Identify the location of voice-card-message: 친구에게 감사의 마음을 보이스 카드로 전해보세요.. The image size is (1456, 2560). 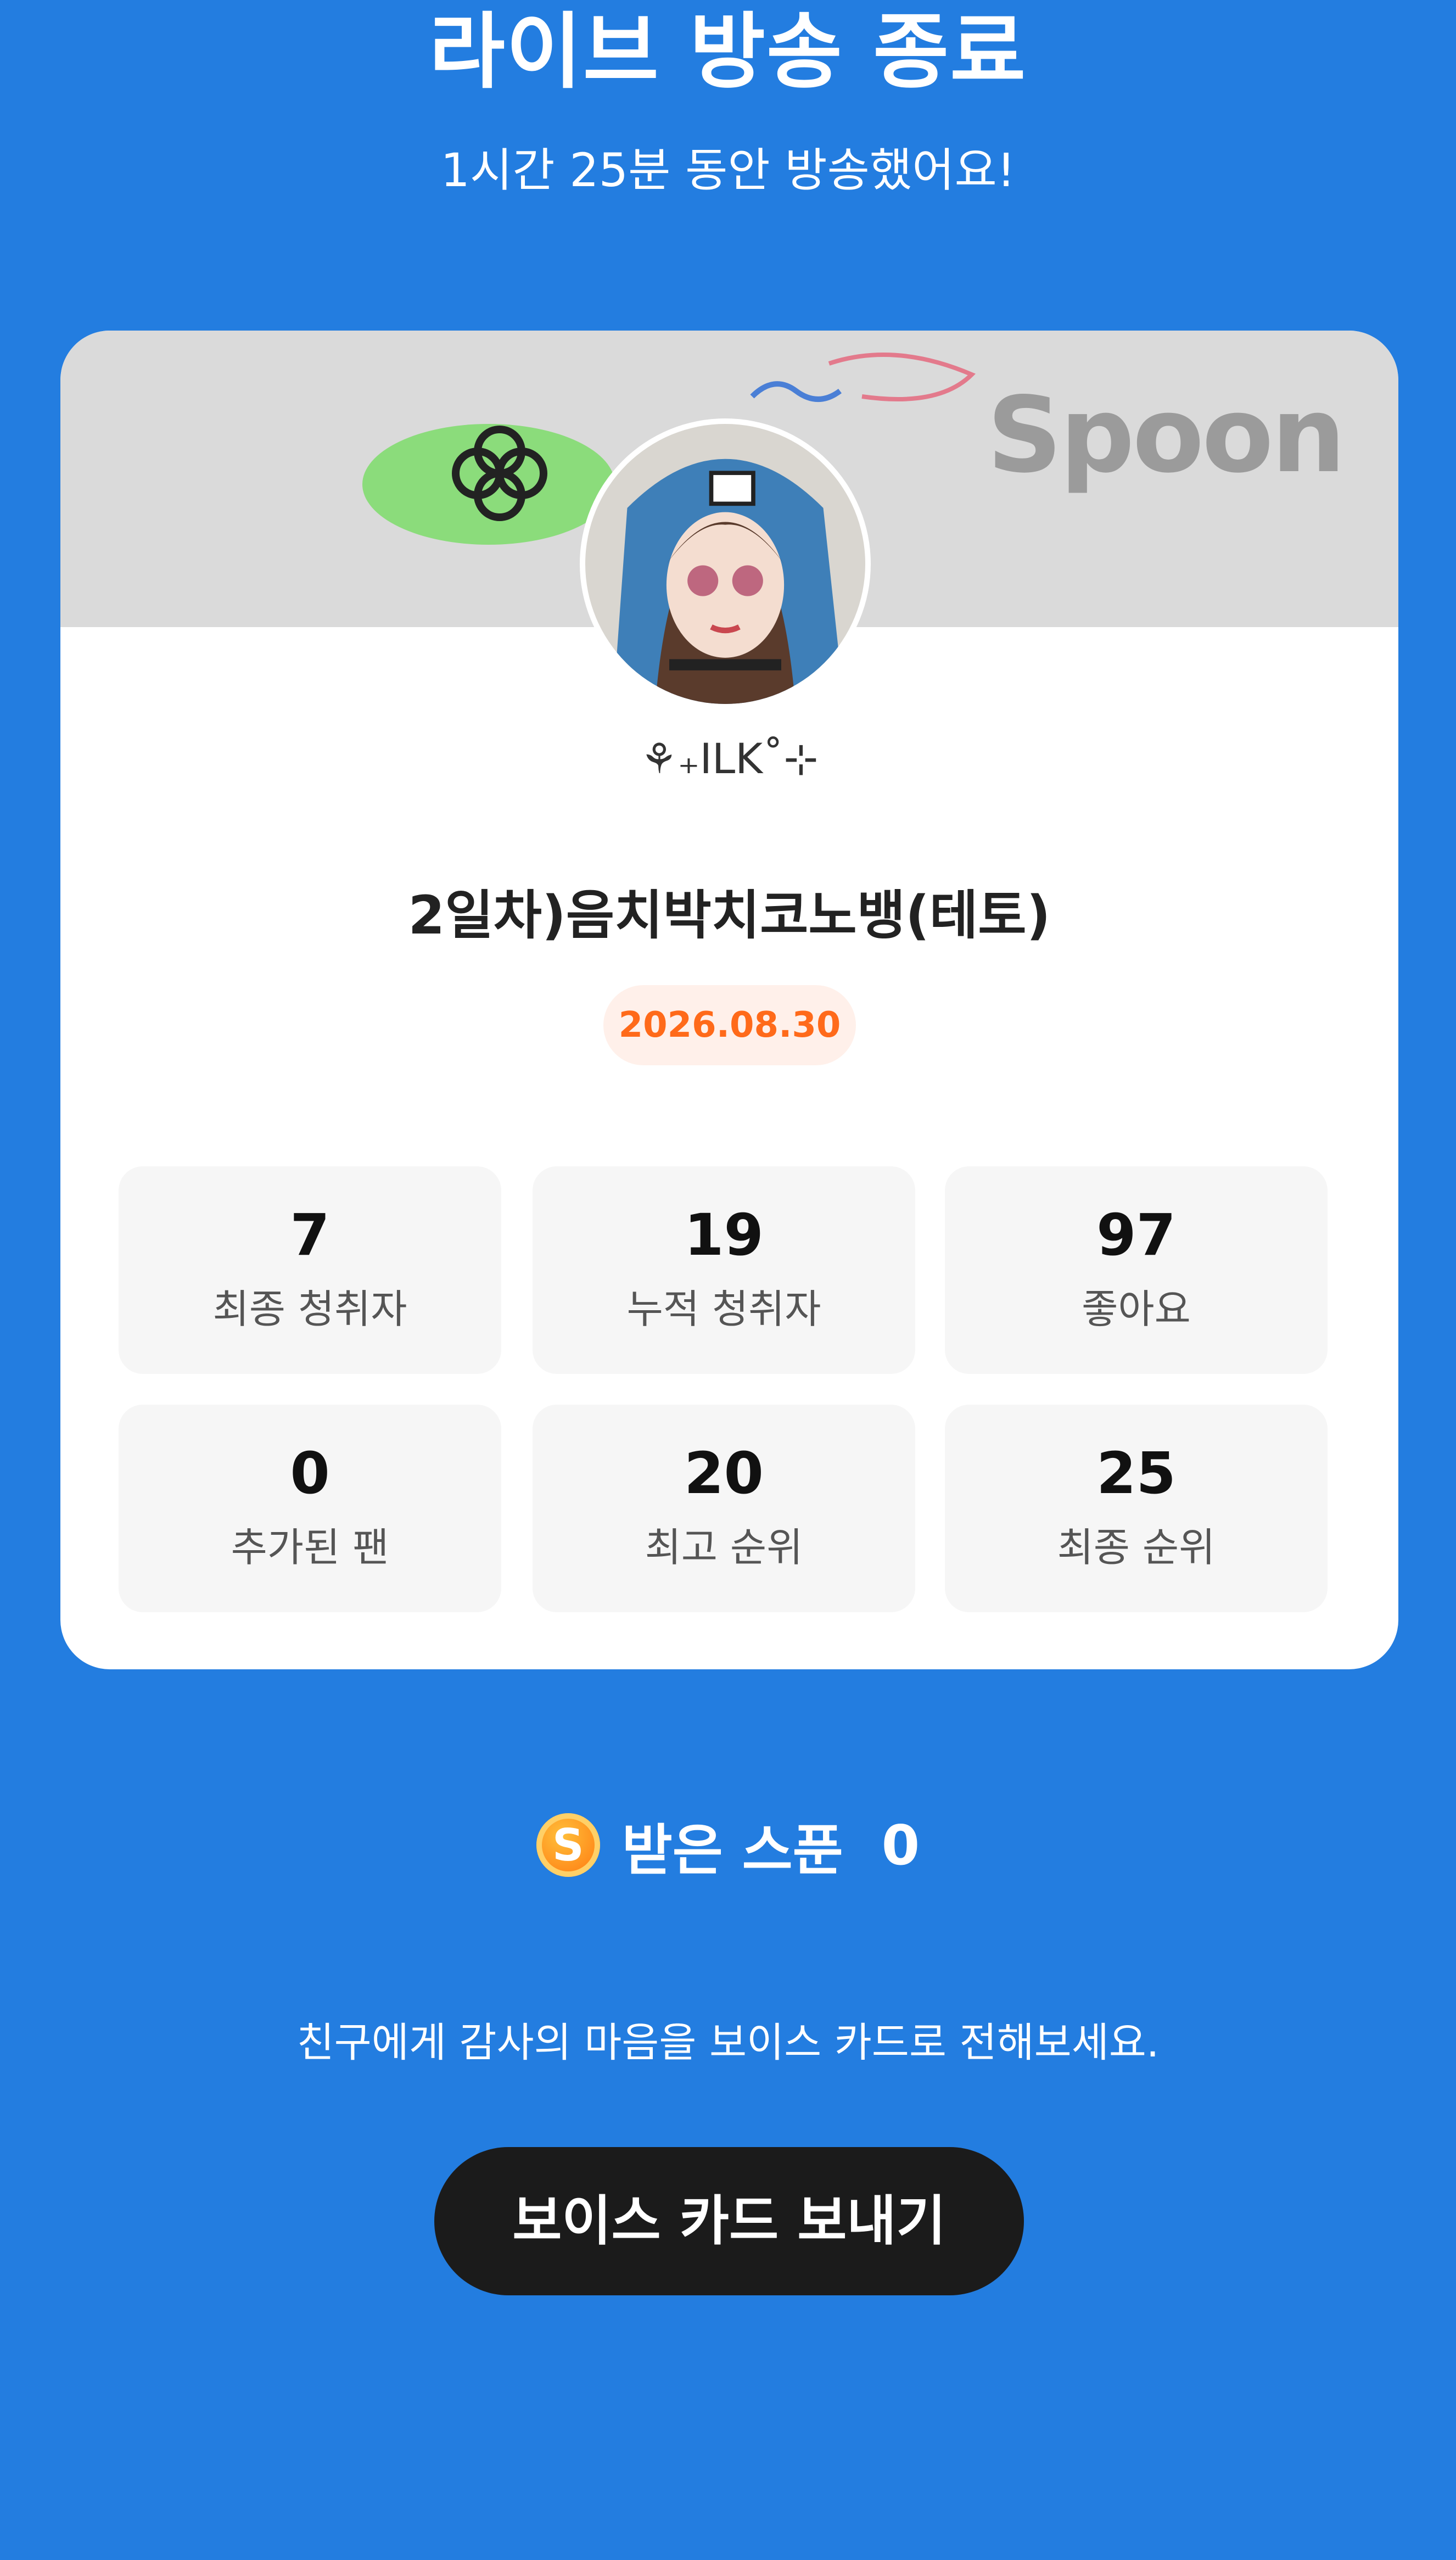
(728, 2042).